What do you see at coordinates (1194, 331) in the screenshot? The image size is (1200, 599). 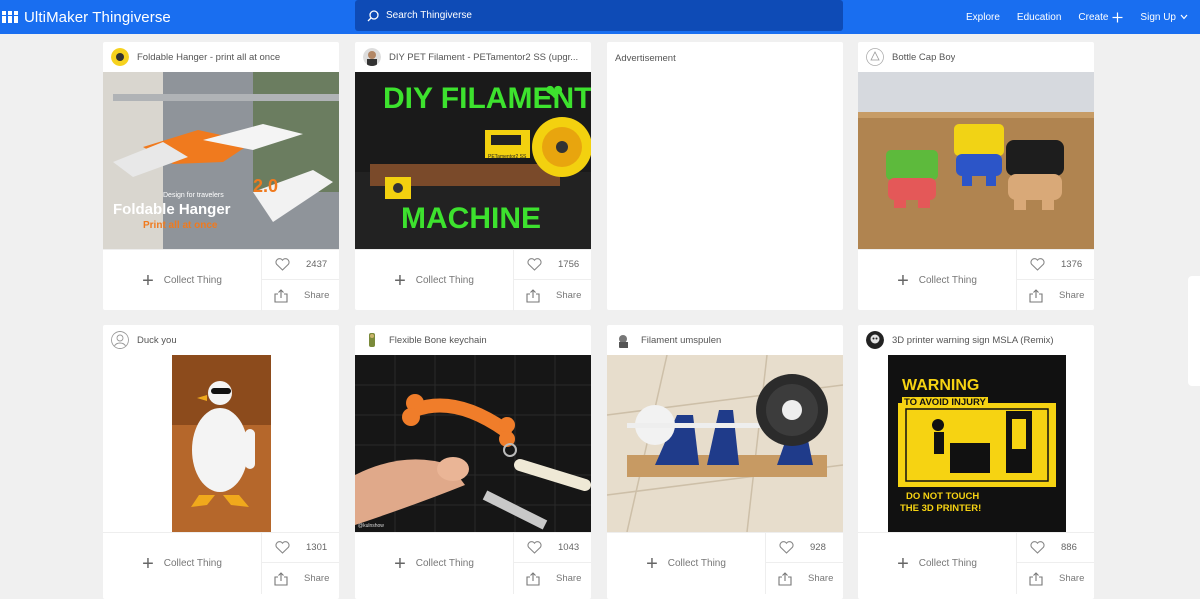 I see `feedback-side-tab` at bounding box center [1194, 331].